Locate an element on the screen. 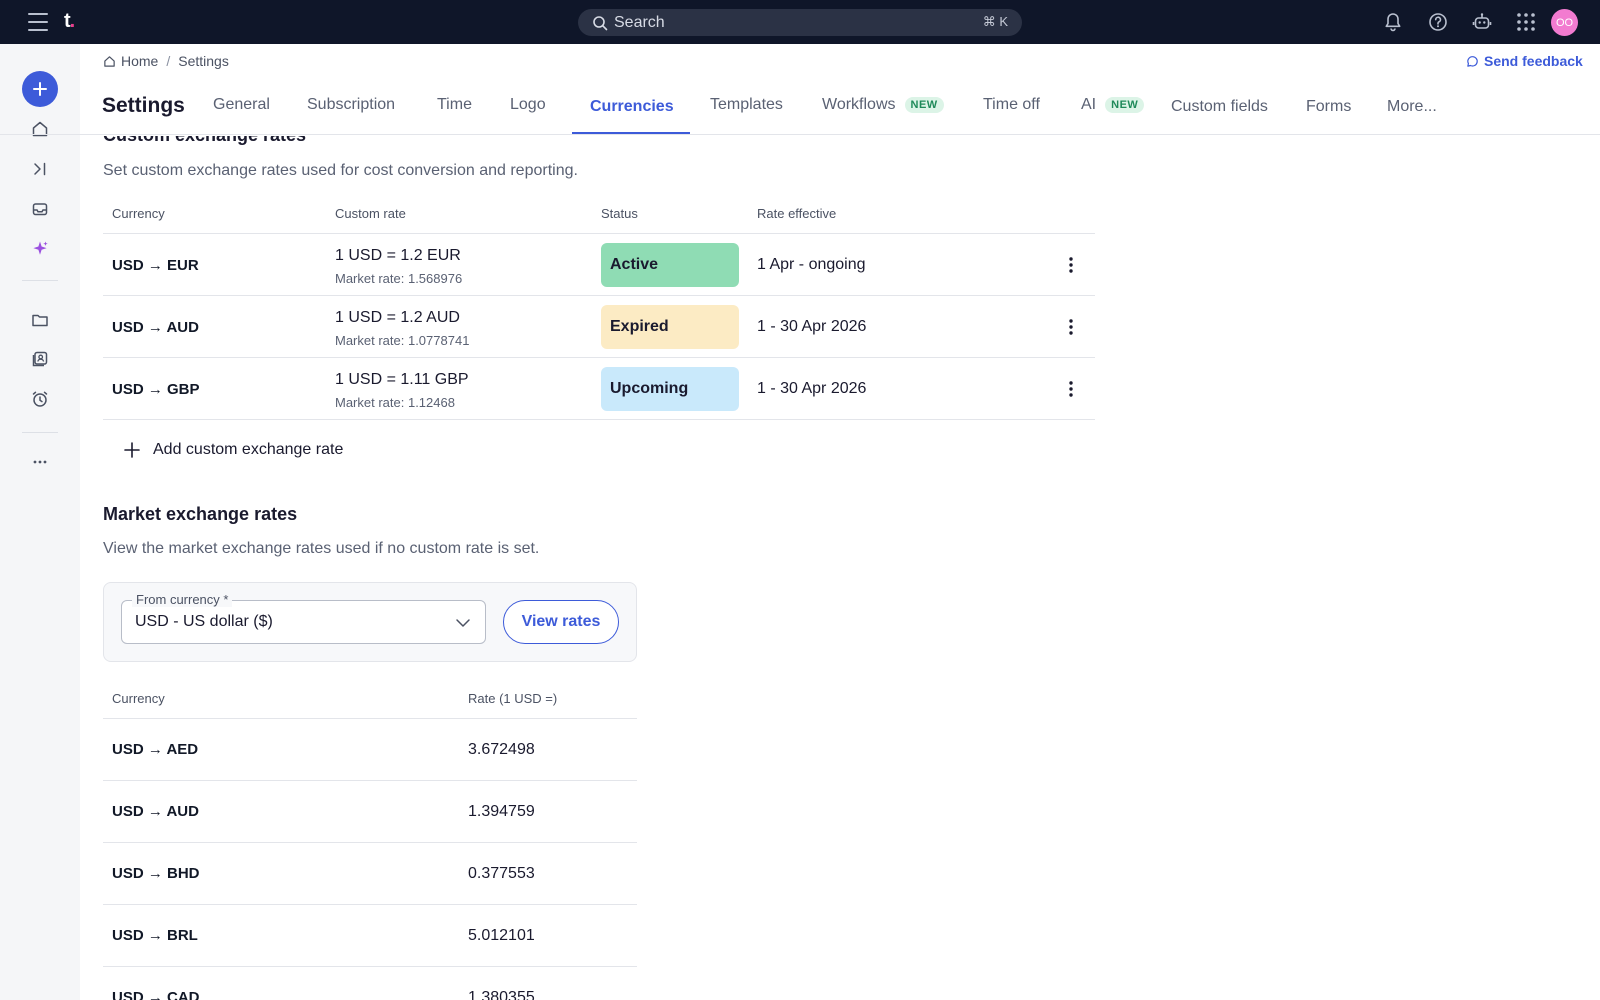  from-currency-value: USD - US dollar ($) is located at coordinates (204, 621).